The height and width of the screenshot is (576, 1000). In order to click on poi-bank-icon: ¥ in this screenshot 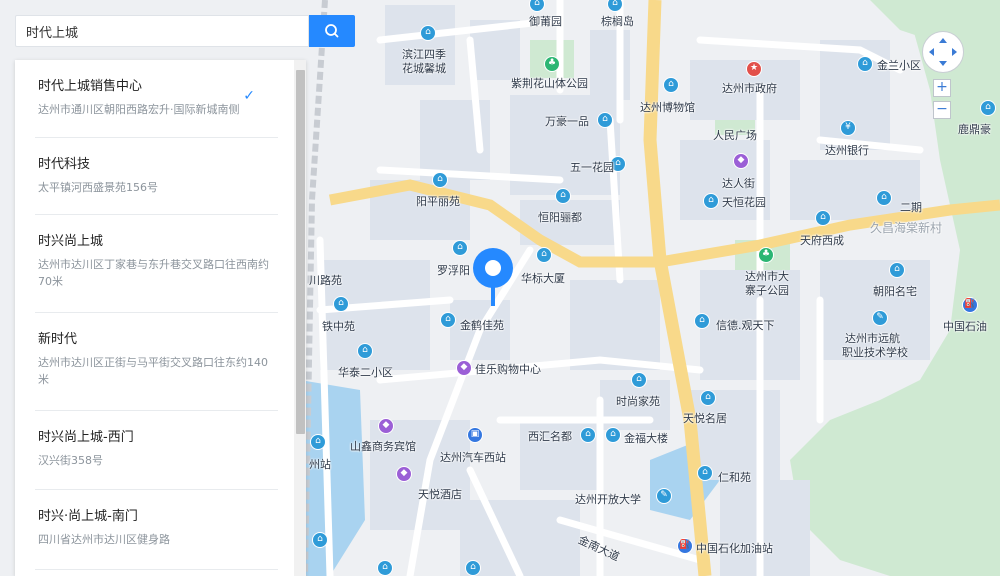, I will do `click(848, 128)`.